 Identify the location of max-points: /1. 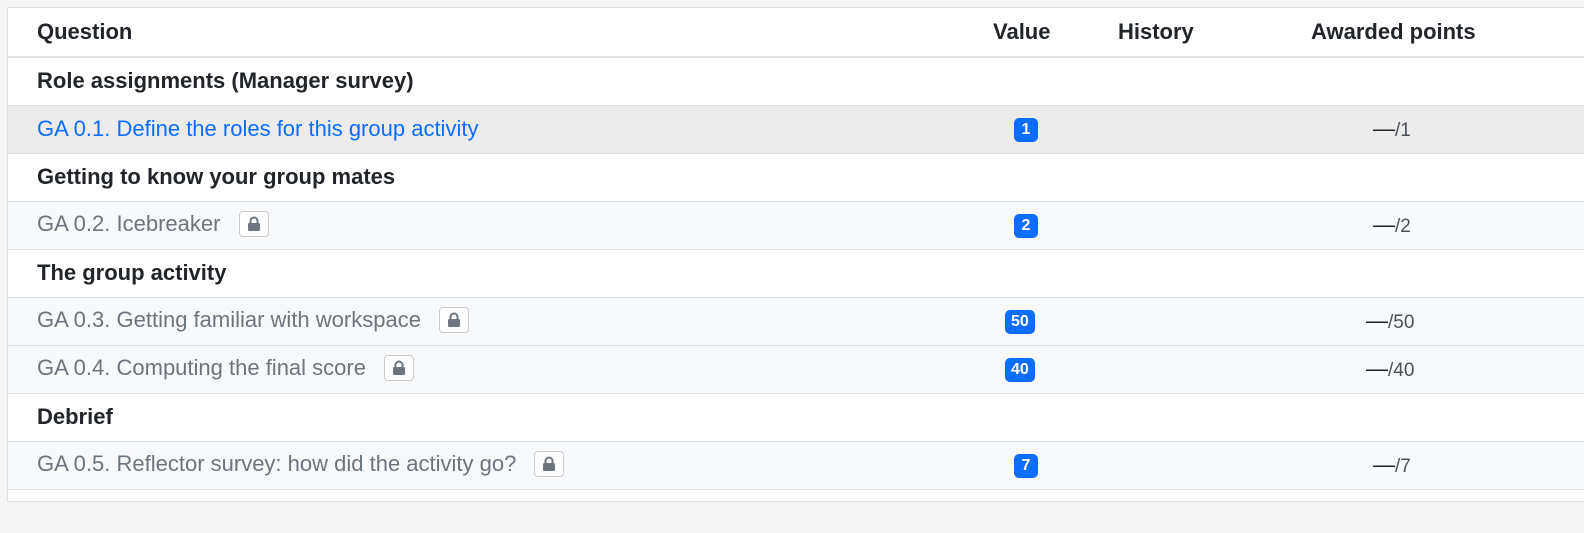
(1403, 130).